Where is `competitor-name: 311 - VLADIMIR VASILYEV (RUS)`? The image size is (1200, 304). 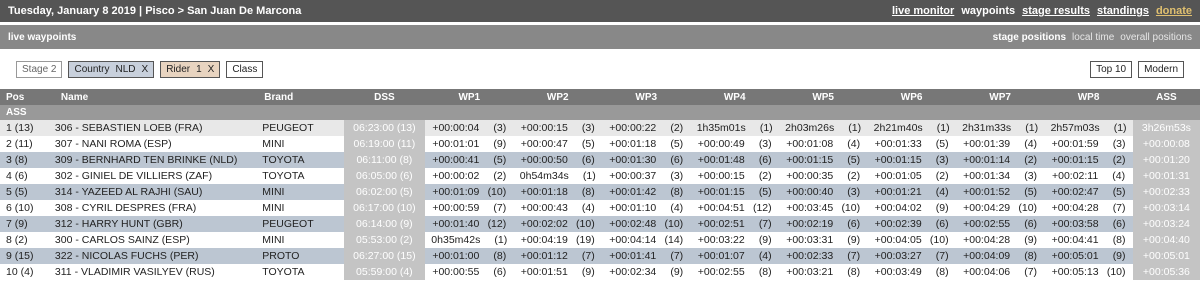 competitor-name: 311 - VLADIMIR VASILYEV (RUS) is located at coordinates (156, 272).